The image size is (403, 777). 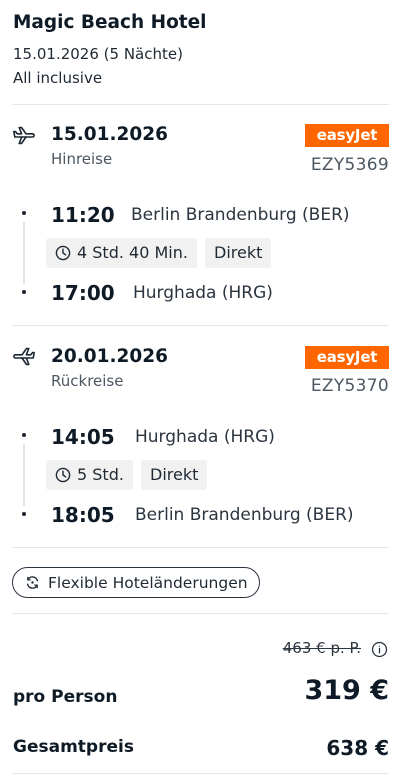 What do you see at coordinates (349, 165) in the screenshot?
I see `outbound-flight-number: EZY5369` at bounding box center [349, 165].